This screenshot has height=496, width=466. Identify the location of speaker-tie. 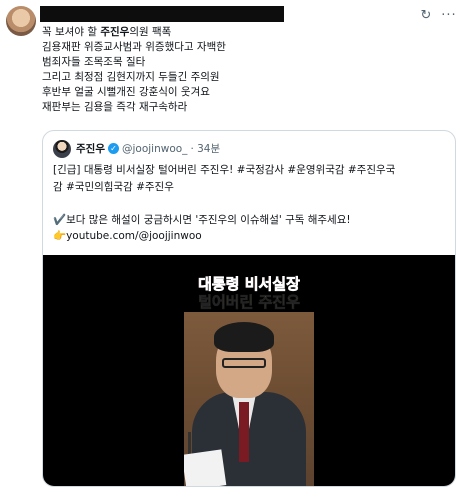
(244, 432).